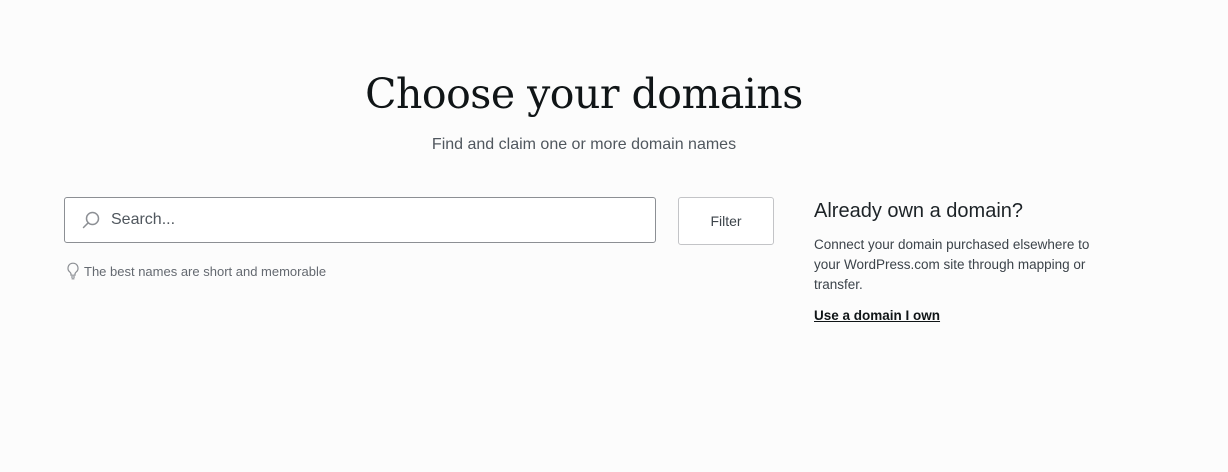 The width and height of the screenshot is (1228, 472). Describe the element at coordinates (584, 94) in the screenshot. I see `page-title: Choose your domains` at that location.